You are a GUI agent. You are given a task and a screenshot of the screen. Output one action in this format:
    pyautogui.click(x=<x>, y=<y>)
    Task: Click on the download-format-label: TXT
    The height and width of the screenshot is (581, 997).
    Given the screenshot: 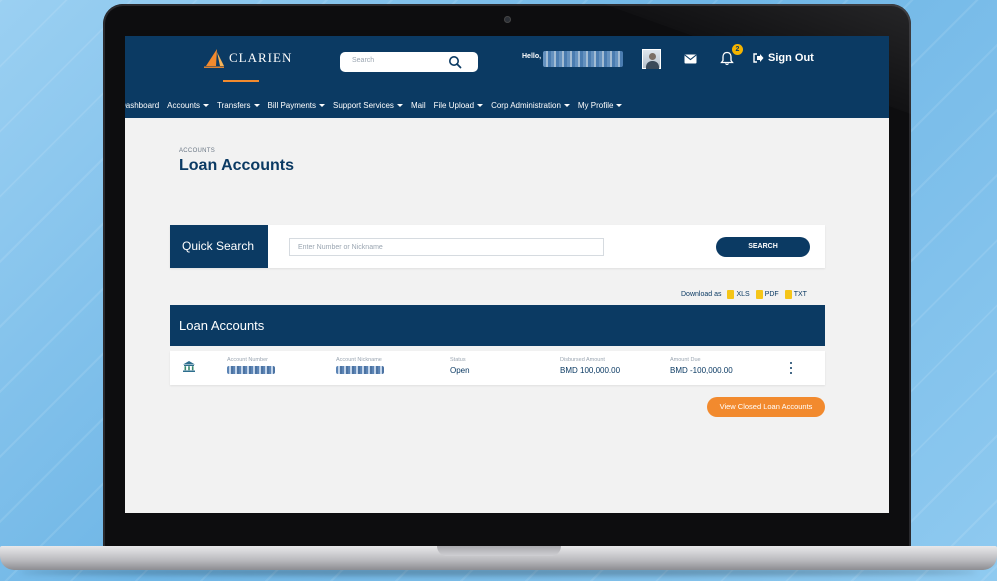 What is the action you would take?
    pyautogui.click(x=800, y=294)
    